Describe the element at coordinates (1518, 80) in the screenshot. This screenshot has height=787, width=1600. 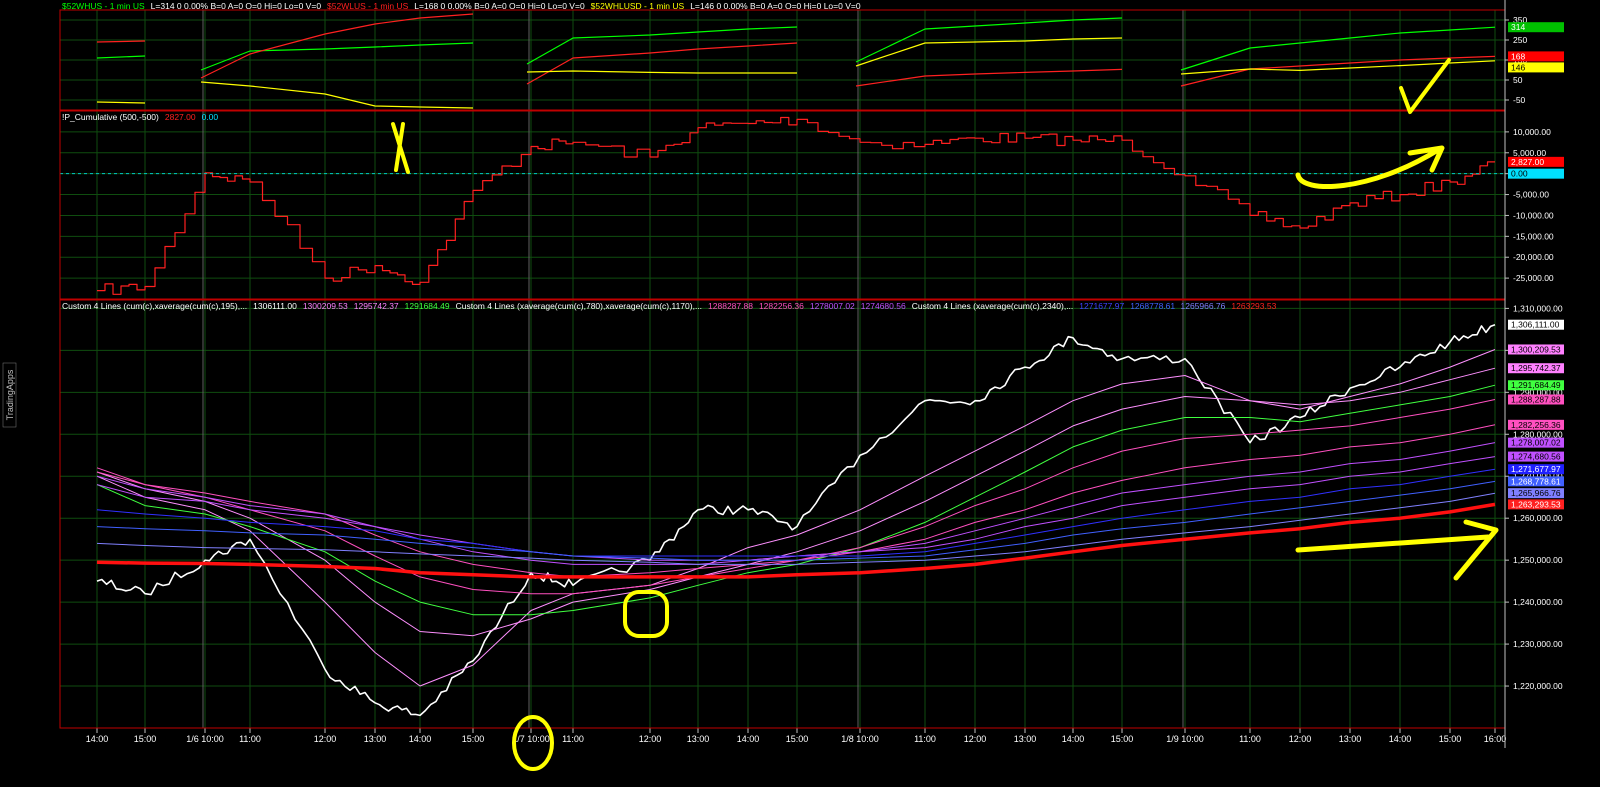
I see `y-tick-label: 50` at that location.